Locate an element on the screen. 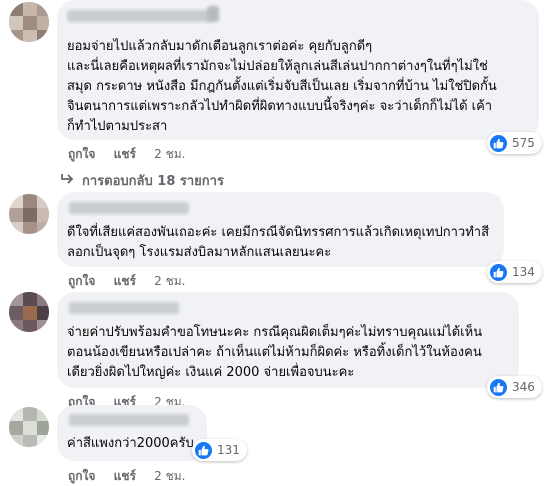 The width and height of the screenshot is (551, 486). reaction-summary: 346 is located at coordinates (514, 387).